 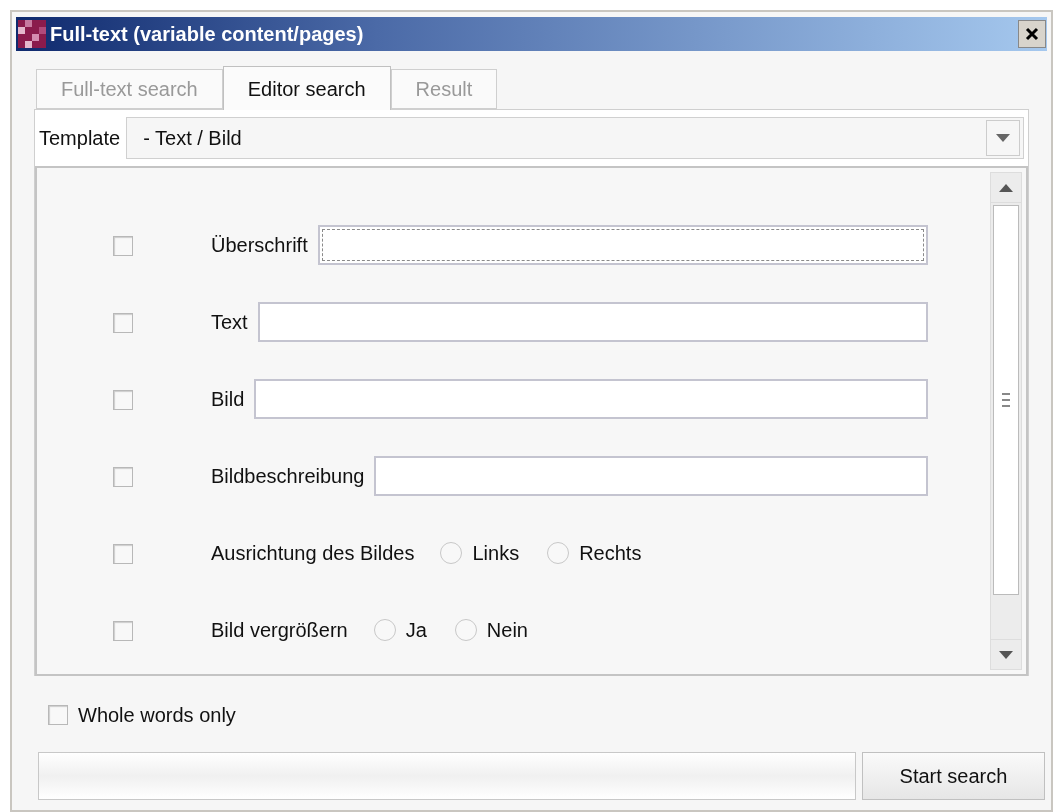 What do you see at coordinates (575, 138) in the screenshot?
I see `template-dropdown: - Text / Bild` at bounding box center [575, 138].